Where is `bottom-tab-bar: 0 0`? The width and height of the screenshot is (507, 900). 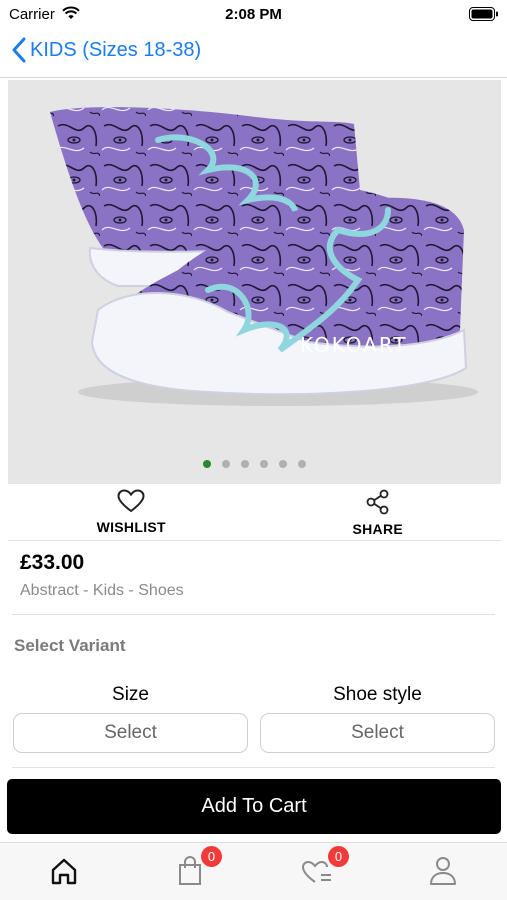 bottom-tab-bar: 0 0 is located at coordinates (253, 871).